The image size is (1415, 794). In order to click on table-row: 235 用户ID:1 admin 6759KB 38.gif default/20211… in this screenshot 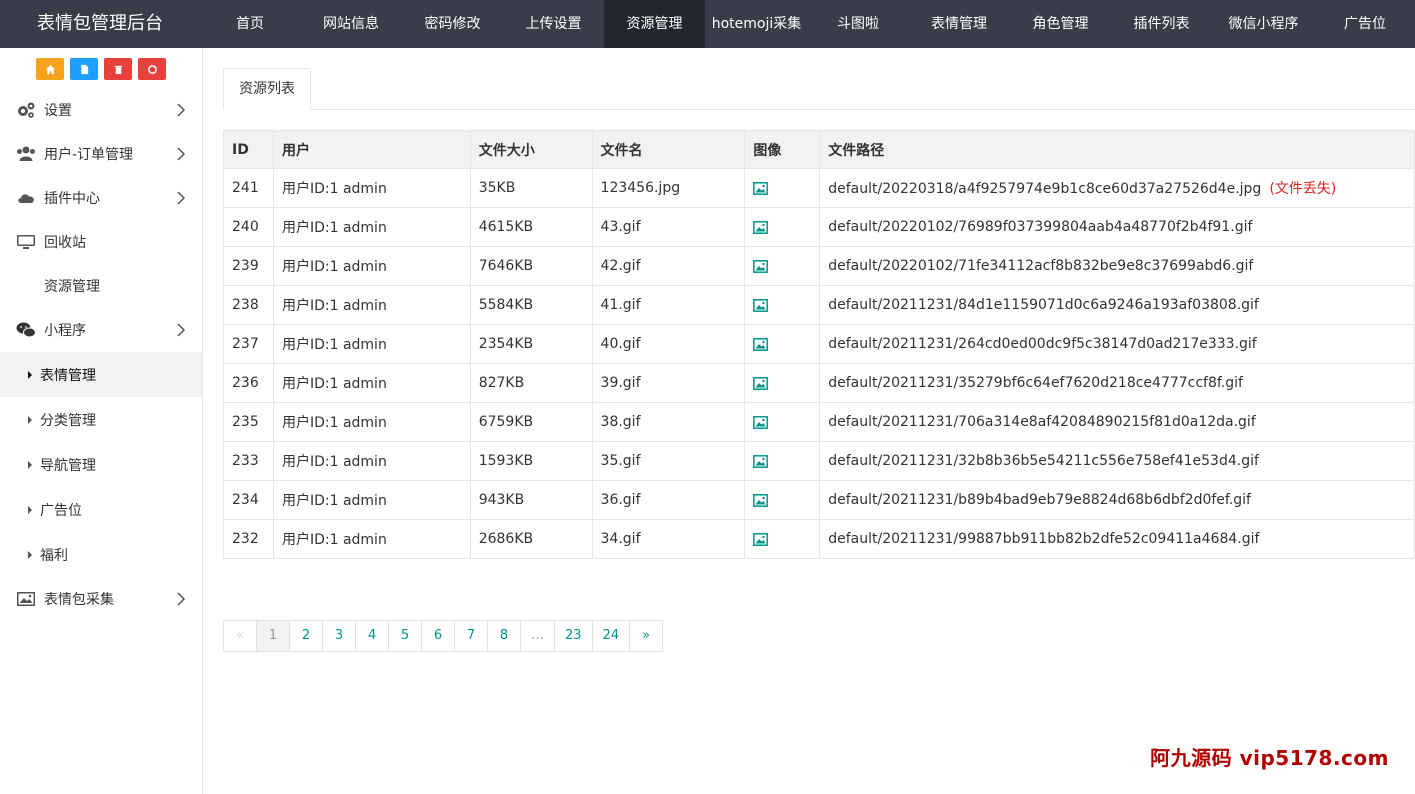, I will do `click(819, 422)`.